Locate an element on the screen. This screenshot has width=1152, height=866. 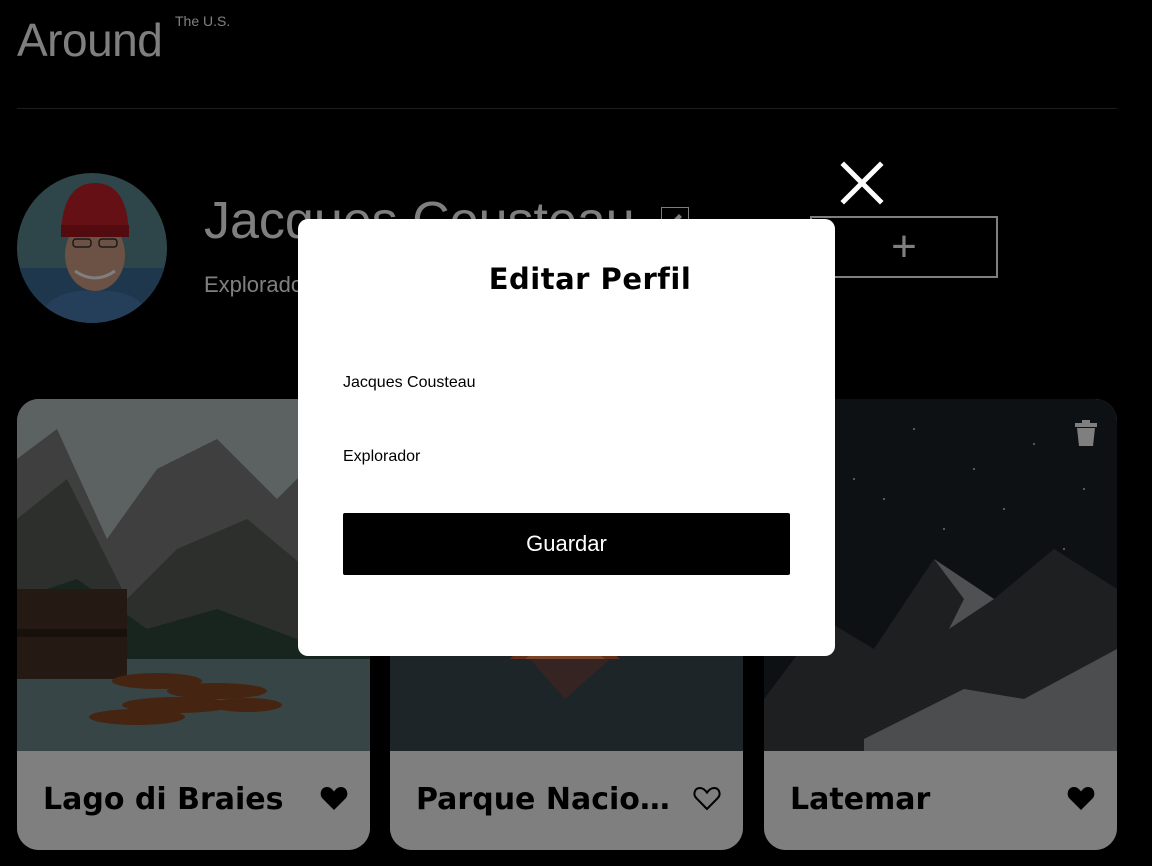
close-modal-button is located at coordinates (862, 183).